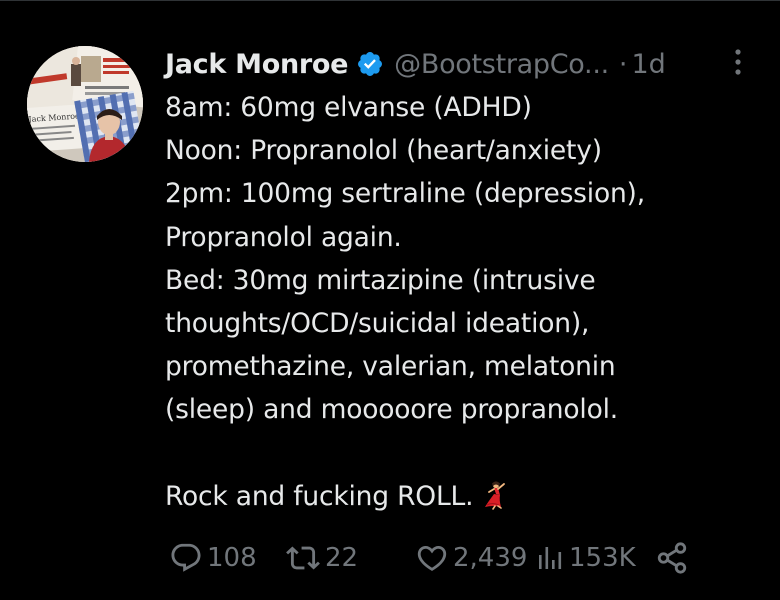 The height and width of the screenshot is (600, 780). I want to click on heart-icon, so click(432, 558).